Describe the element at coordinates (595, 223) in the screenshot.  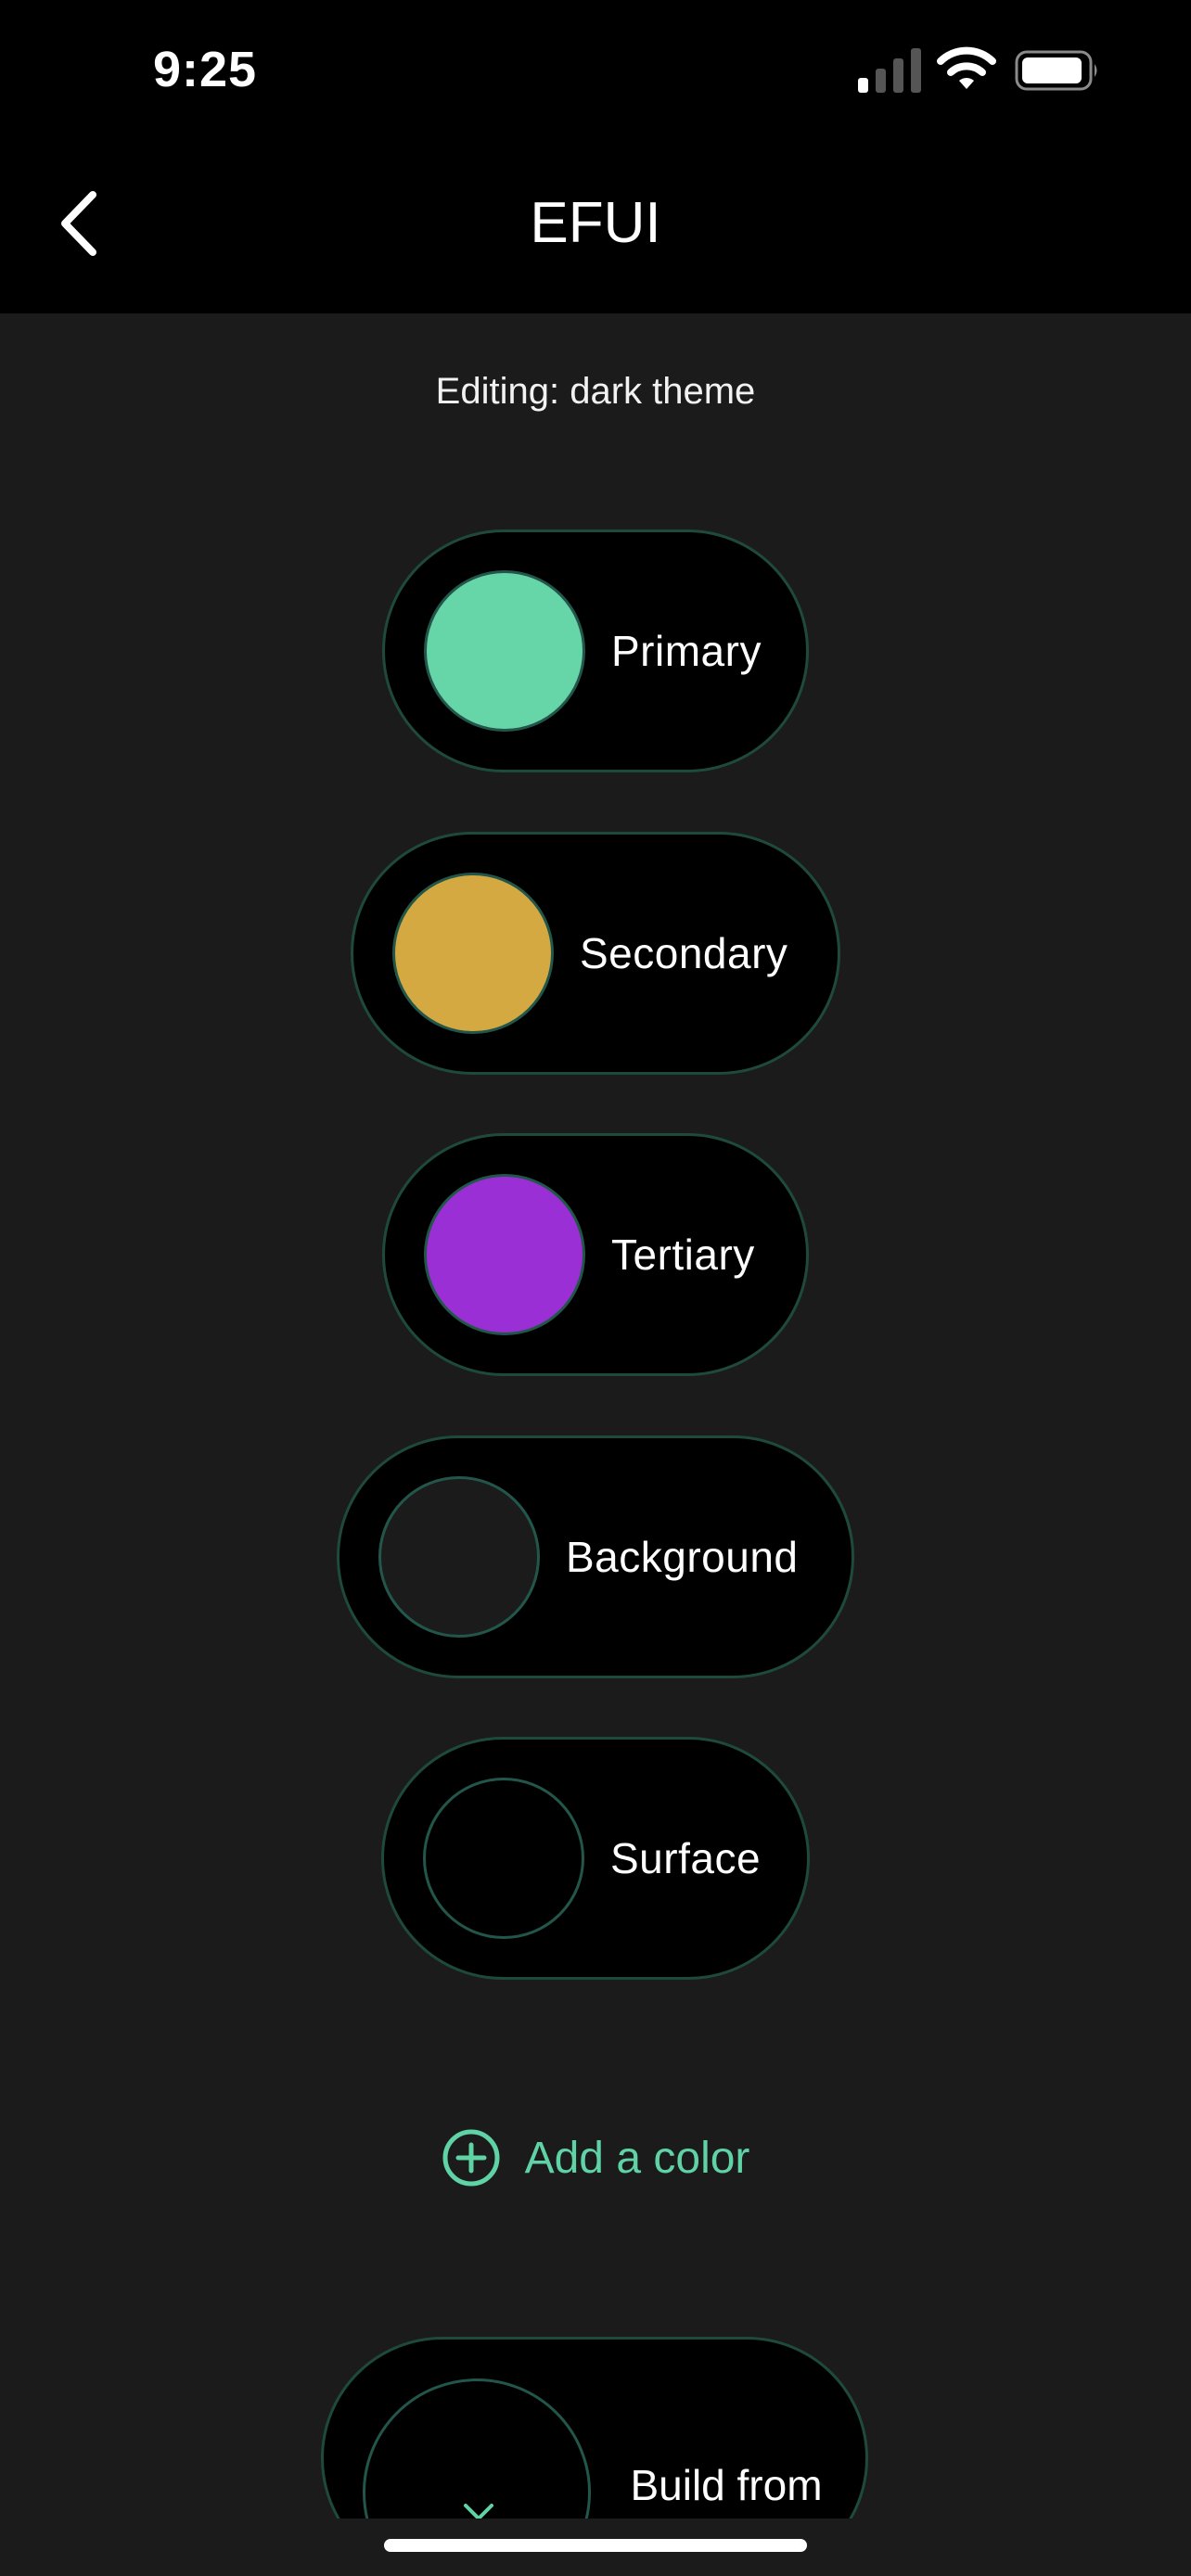
I see `page-title: EFUI` at that location.